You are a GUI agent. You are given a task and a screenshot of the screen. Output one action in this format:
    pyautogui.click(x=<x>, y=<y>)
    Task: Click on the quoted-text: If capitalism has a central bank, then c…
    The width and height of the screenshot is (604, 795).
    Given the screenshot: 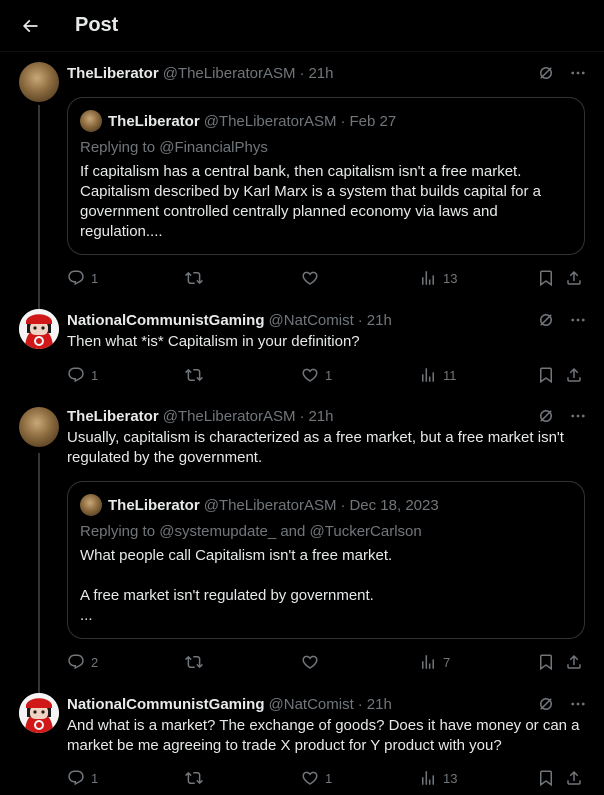 What is the action you would take?
    pyautogui.click(x=325, y=202)
    